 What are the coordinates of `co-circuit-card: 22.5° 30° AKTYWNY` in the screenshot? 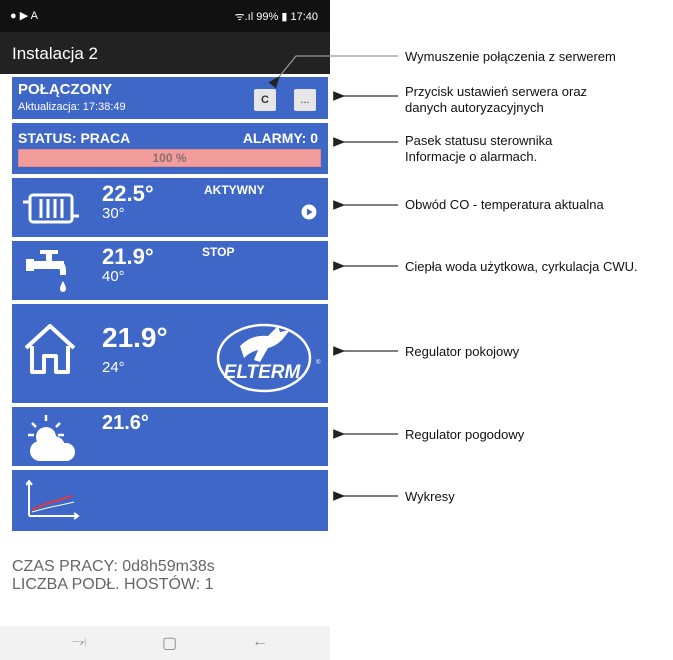 It's located at (170, 207).